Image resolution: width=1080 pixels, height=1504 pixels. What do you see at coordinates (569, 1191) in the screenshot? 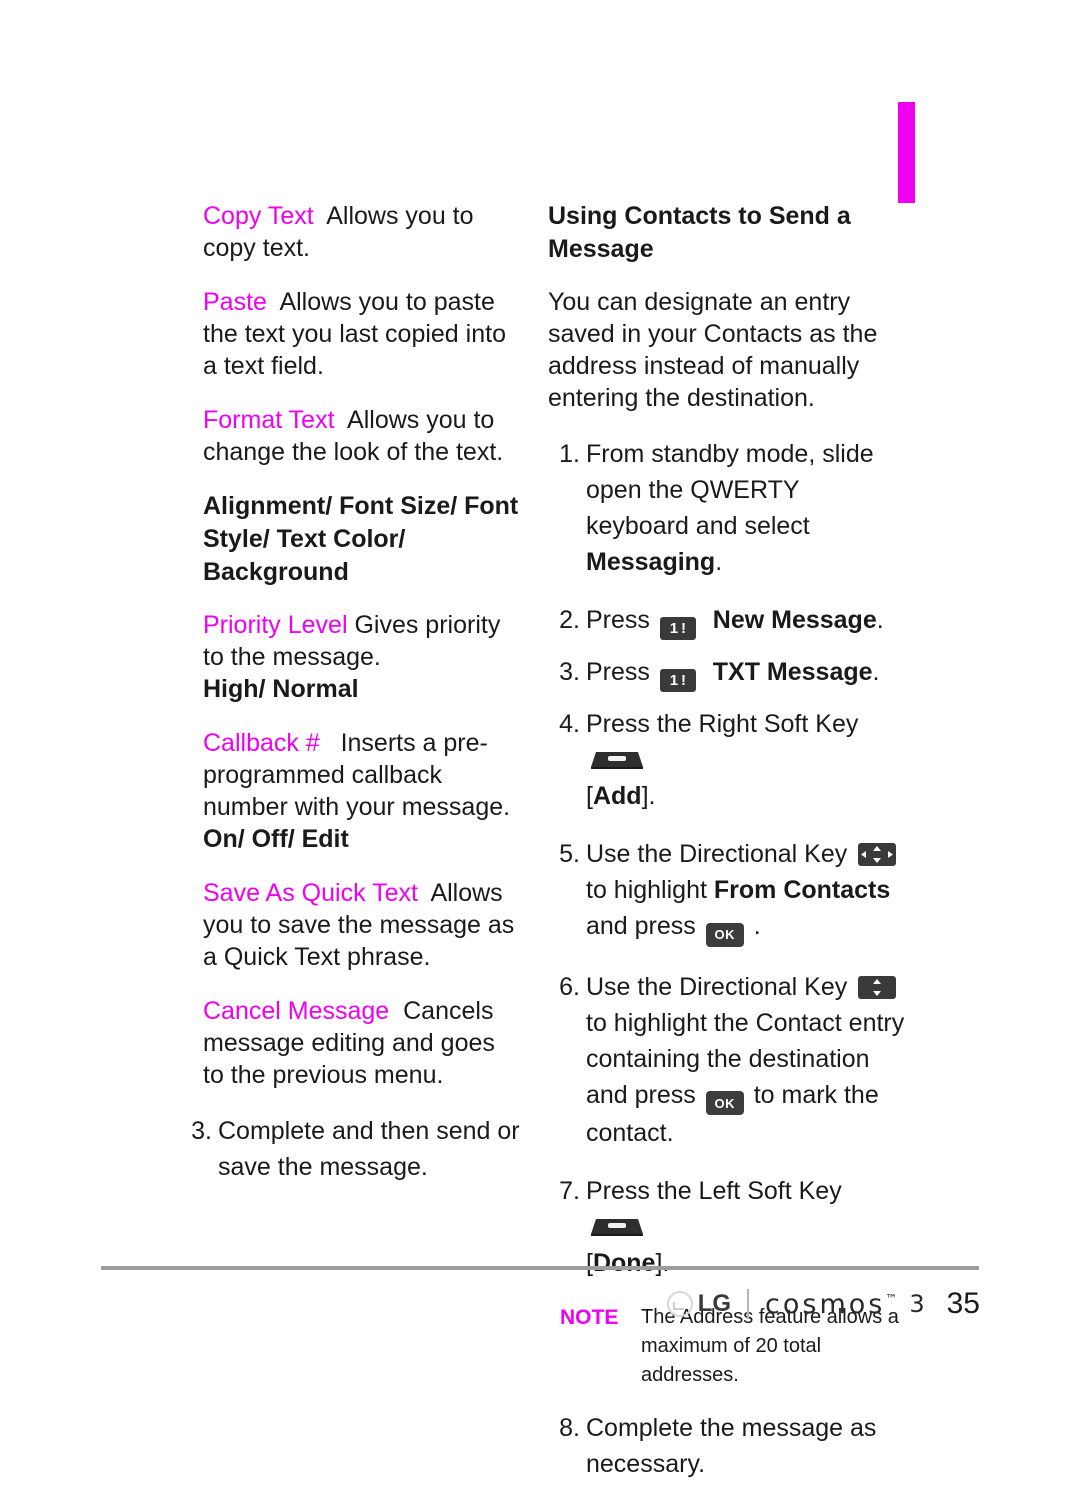
I see `step-number: 7.` at bounding box center [569, 1191].